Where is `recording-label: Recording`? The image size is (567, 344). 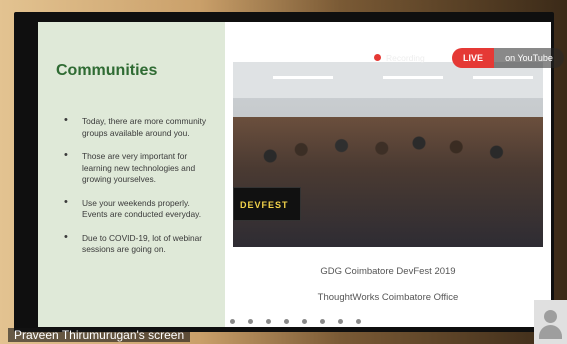
recording-label: Recording is located at coordinates (405, 58).